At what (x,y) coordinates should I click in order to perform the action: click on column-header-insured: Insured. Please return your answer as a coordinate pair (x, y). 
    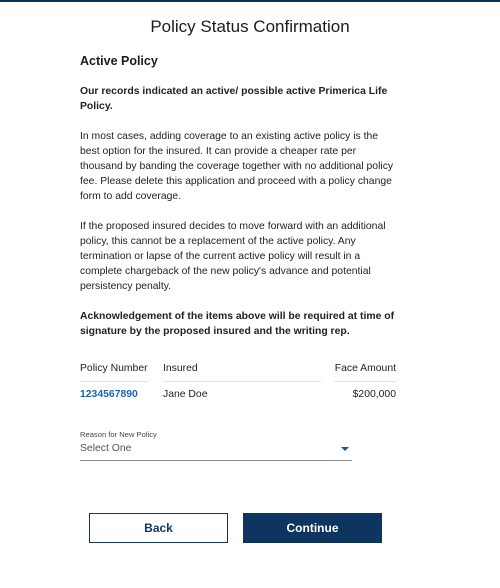
    Looking at the image, I should click on (242, 372).